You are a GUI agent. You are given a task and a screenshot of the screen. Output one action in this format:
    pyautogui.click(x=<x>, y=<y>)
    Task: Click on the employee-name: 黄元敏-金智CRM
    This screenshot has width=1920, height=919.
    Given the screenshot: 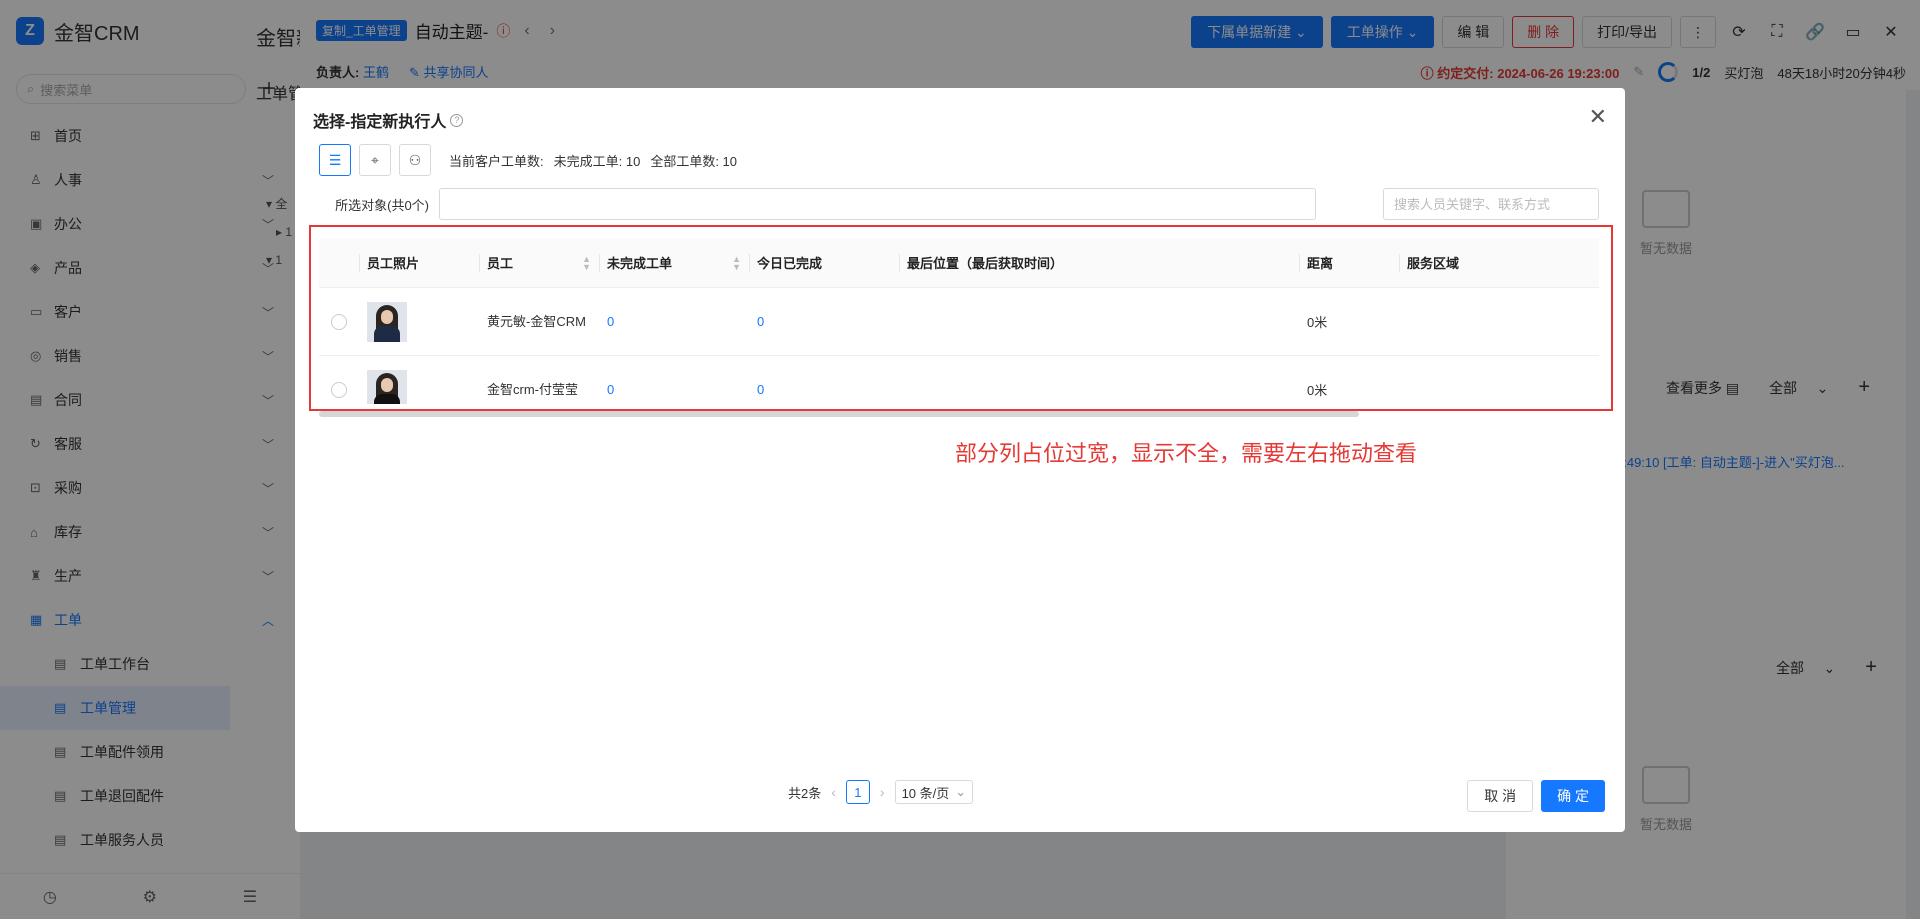 What is the action you would take?
    pyautogui.click(x=536, y=321)
    